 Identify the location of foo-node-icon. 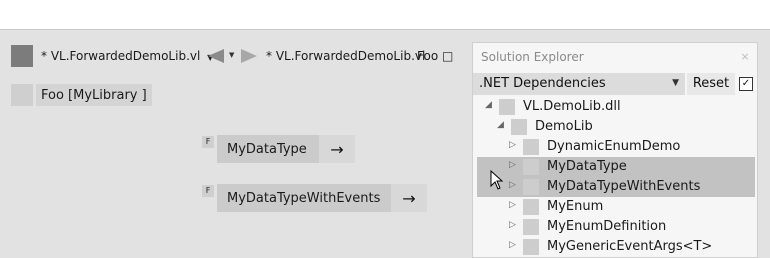
(22, 95).